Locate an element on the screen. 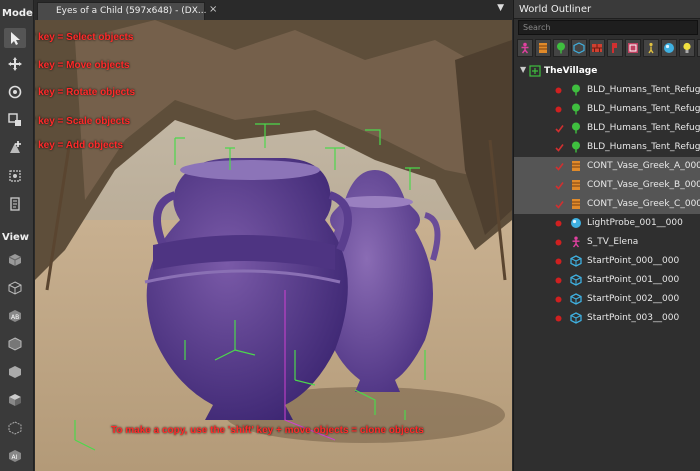 The image size is (700, 471). move-tool-button is located at coordinates (15, 64).